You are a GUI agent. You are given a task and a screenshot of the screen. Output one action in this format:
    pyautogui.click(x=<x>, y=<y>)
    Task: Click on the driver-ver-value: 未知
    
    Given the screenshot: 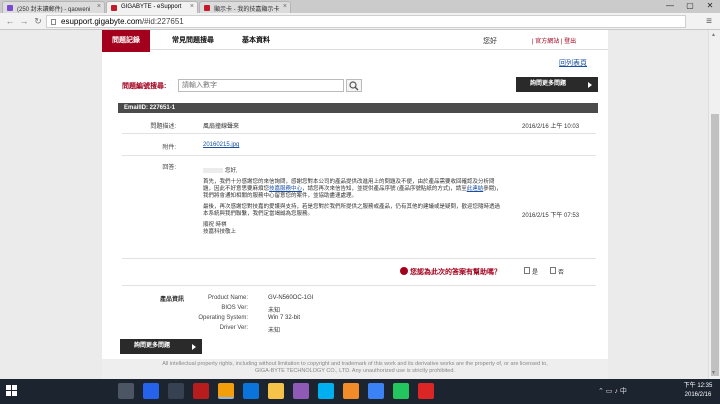 What is the action you would take?
    pyautogui.click(x=274, y=331)
    